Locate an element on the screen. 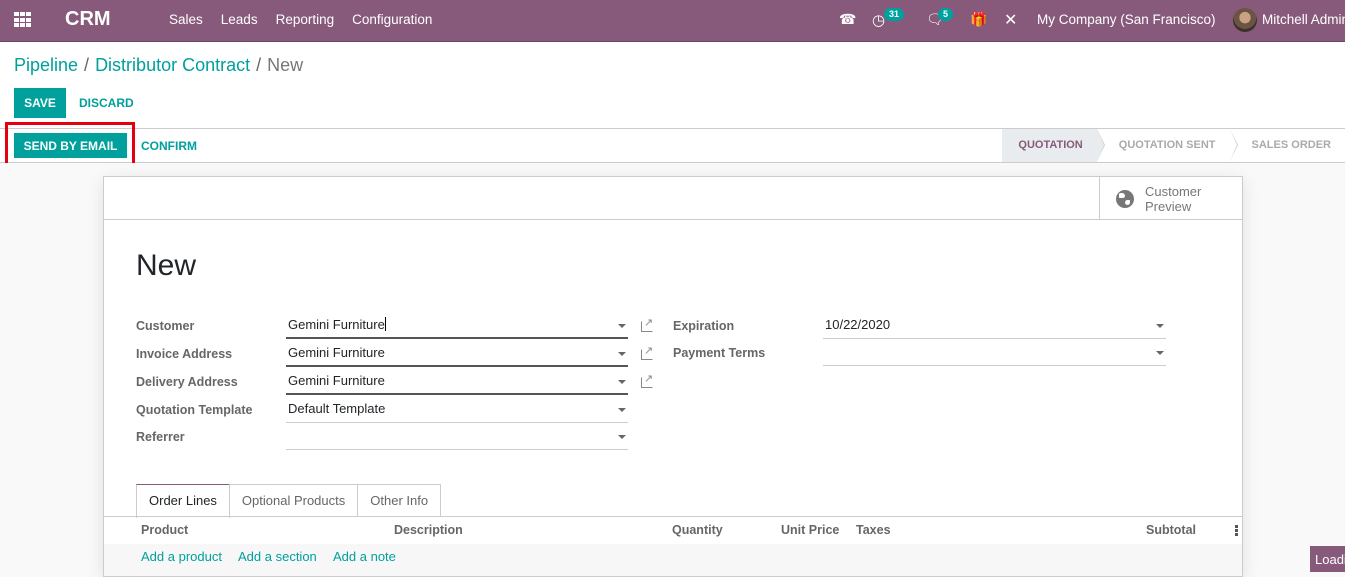 Image resolution: width=1345 pixels, height=577 pixels. company-switcher: My Company (San Francisco) is located at coordinates (1126, 19).